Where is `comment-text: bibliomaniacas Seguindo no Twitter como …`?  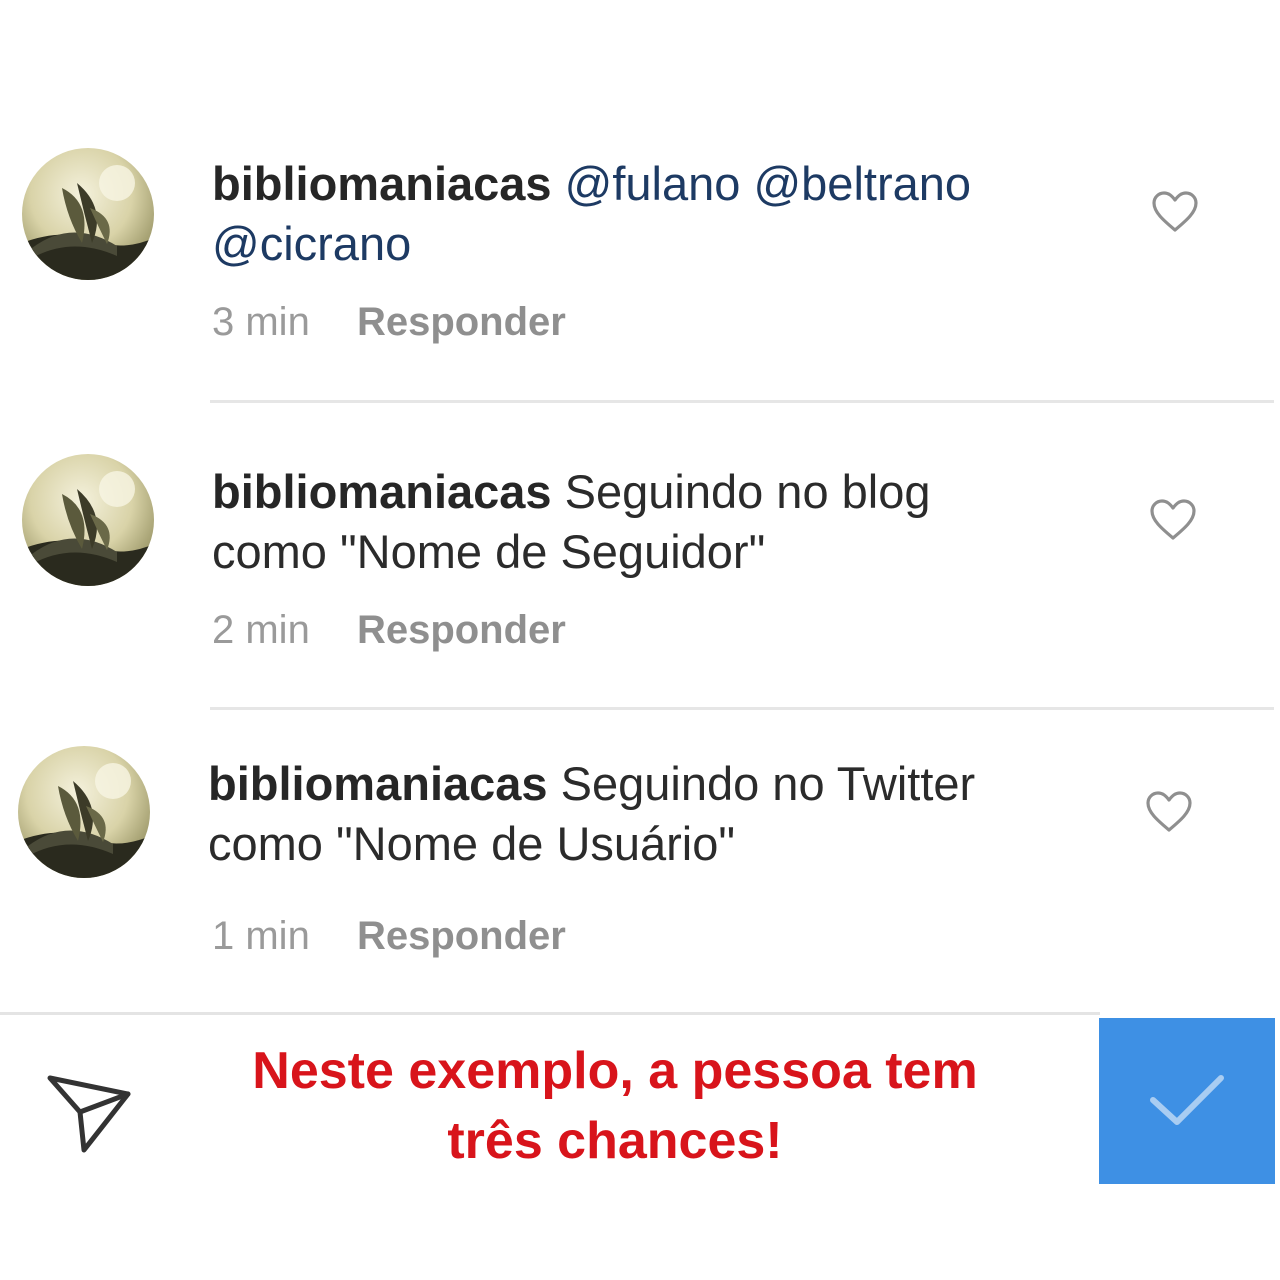
comment-text: bibliomaniacas Seguindo no Twitter como … is located at coordinates (638, 814).